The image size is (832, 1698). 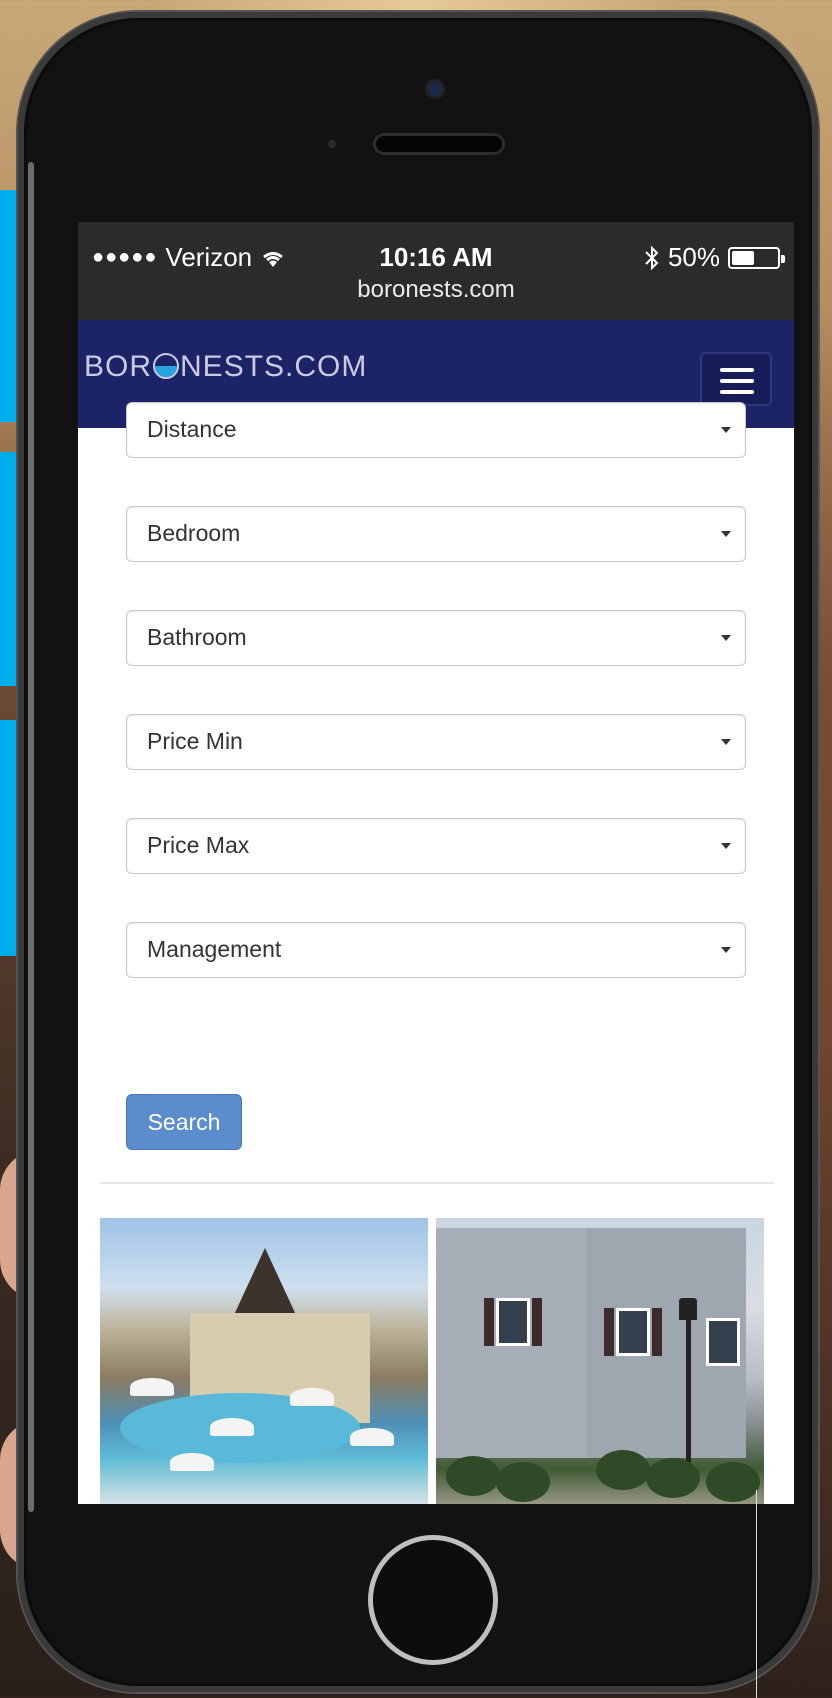 What do you see at coordinates (274, 366) in the screenshot?
I see `logo-text-suffix: NESTS.COM` at bounding box center [274, 366].